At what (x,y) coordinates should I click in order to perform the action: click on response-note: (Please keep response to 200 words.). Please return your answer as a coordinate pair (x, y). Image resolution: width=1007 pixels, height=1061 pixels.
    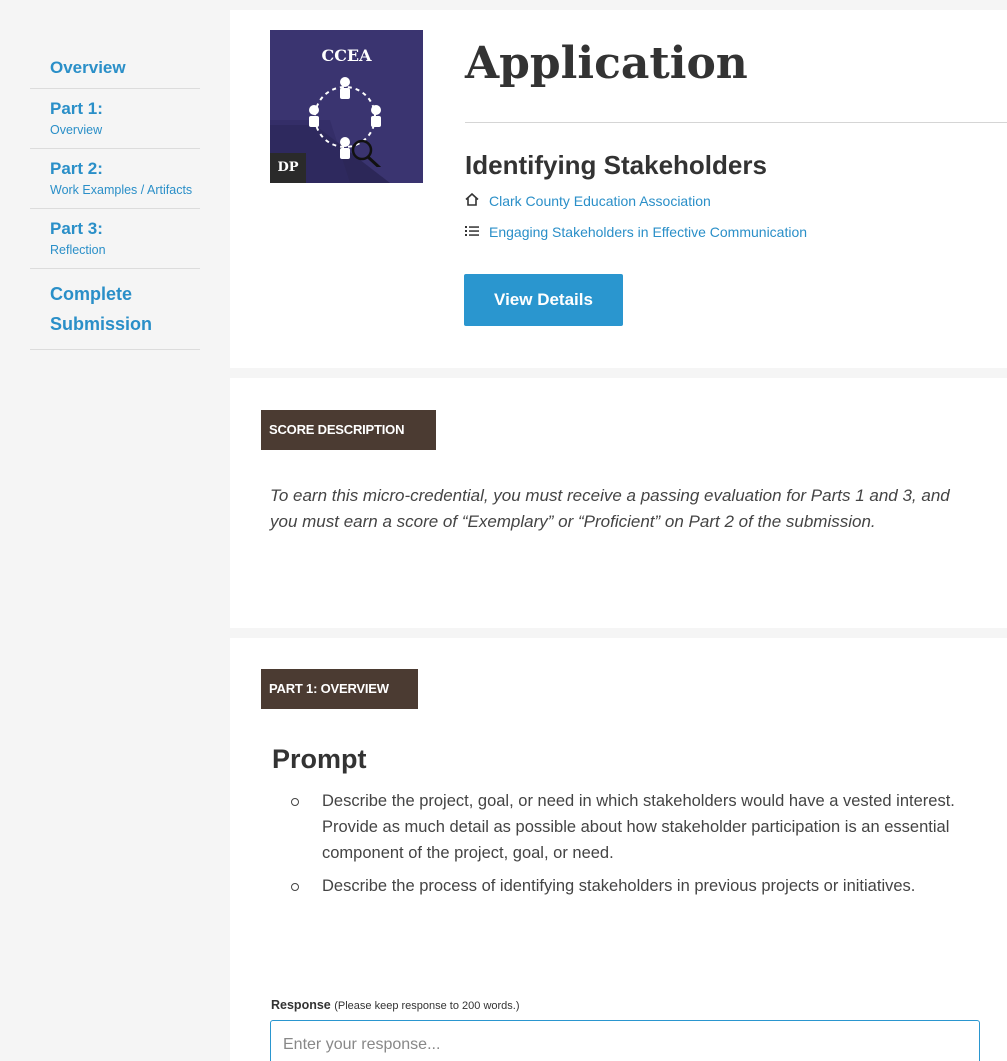
    Looking at the image, I should click on (427, 1006).